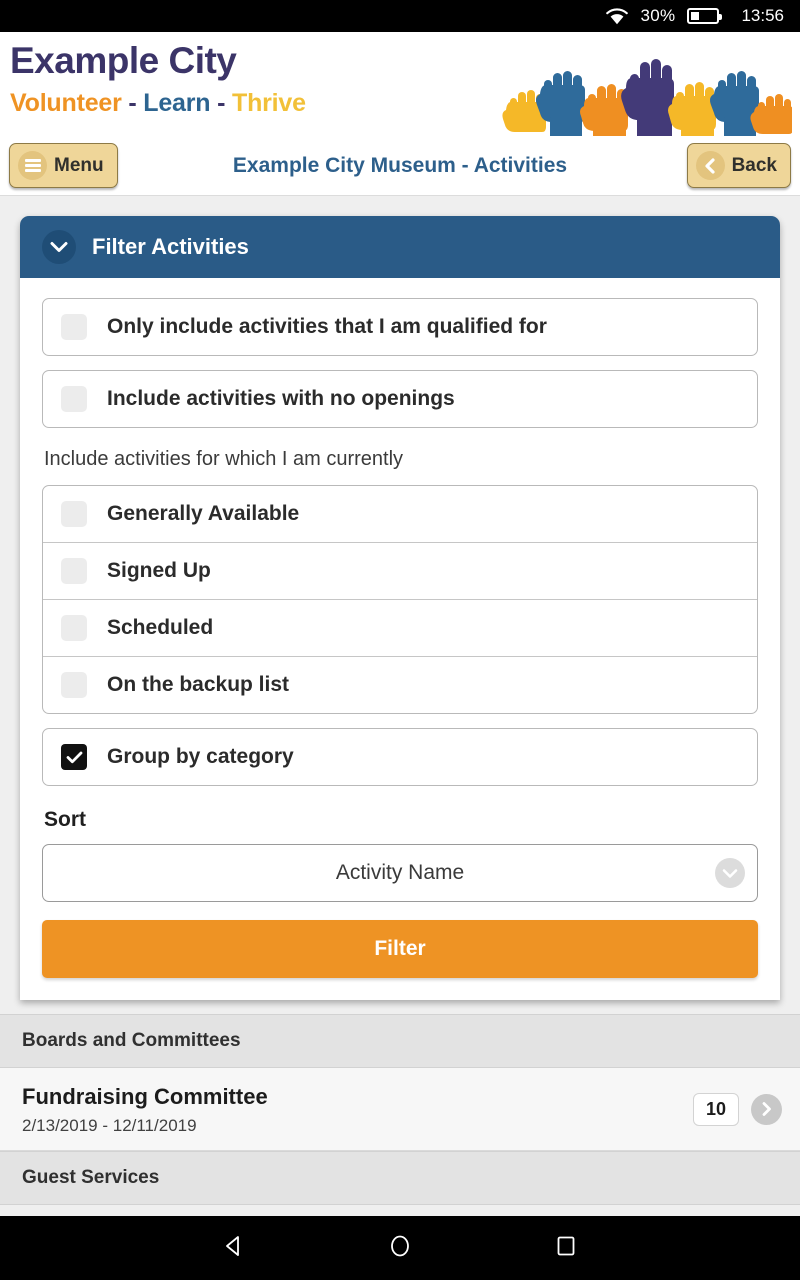 This screenshot has width=800, height=1280. What do you see at coordinates (74, 571) in the screenshot?
I see `checkbox-signed-up` at bounding box center [74, 571].